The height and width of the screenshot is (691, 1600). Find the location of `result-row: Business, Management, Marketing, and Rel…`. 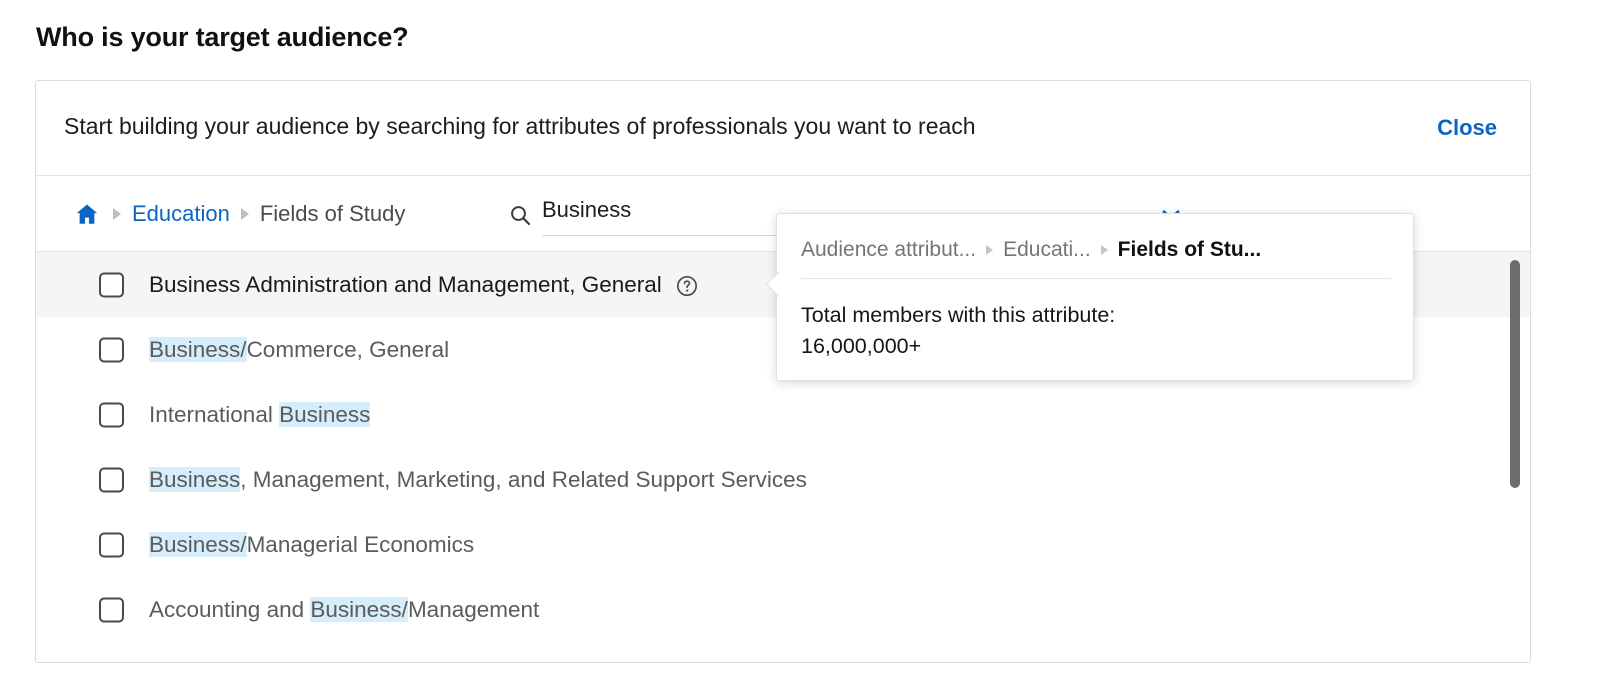

result-row: Business, Management, Marketing, and Rel… is located at coordinates (783, 479).